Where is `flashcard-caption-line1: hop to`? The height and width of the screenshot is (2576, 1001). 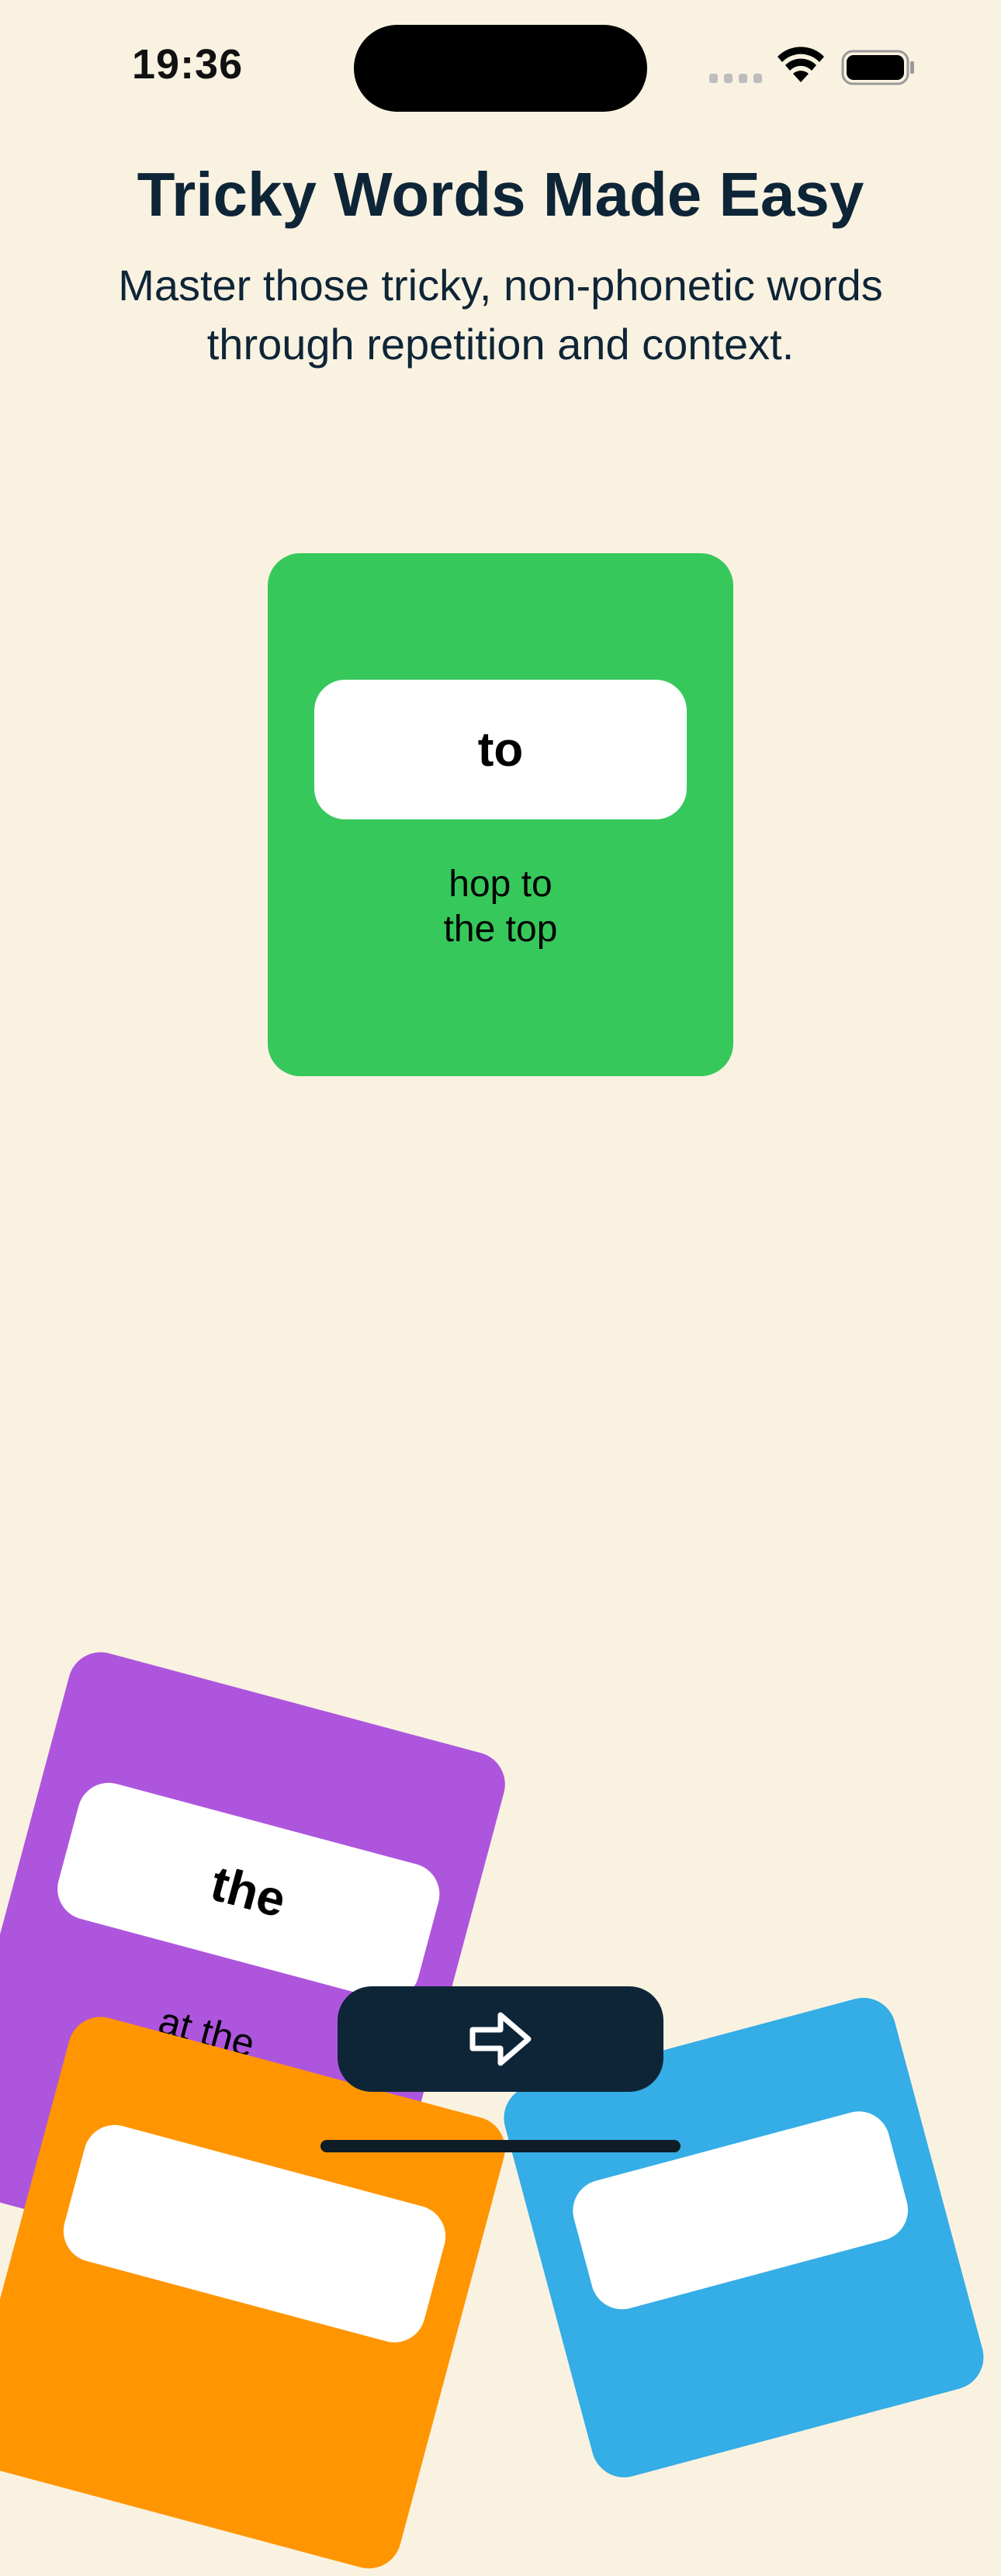
flashcard-caption-line1: hop to is located at coordinates (500, 884).